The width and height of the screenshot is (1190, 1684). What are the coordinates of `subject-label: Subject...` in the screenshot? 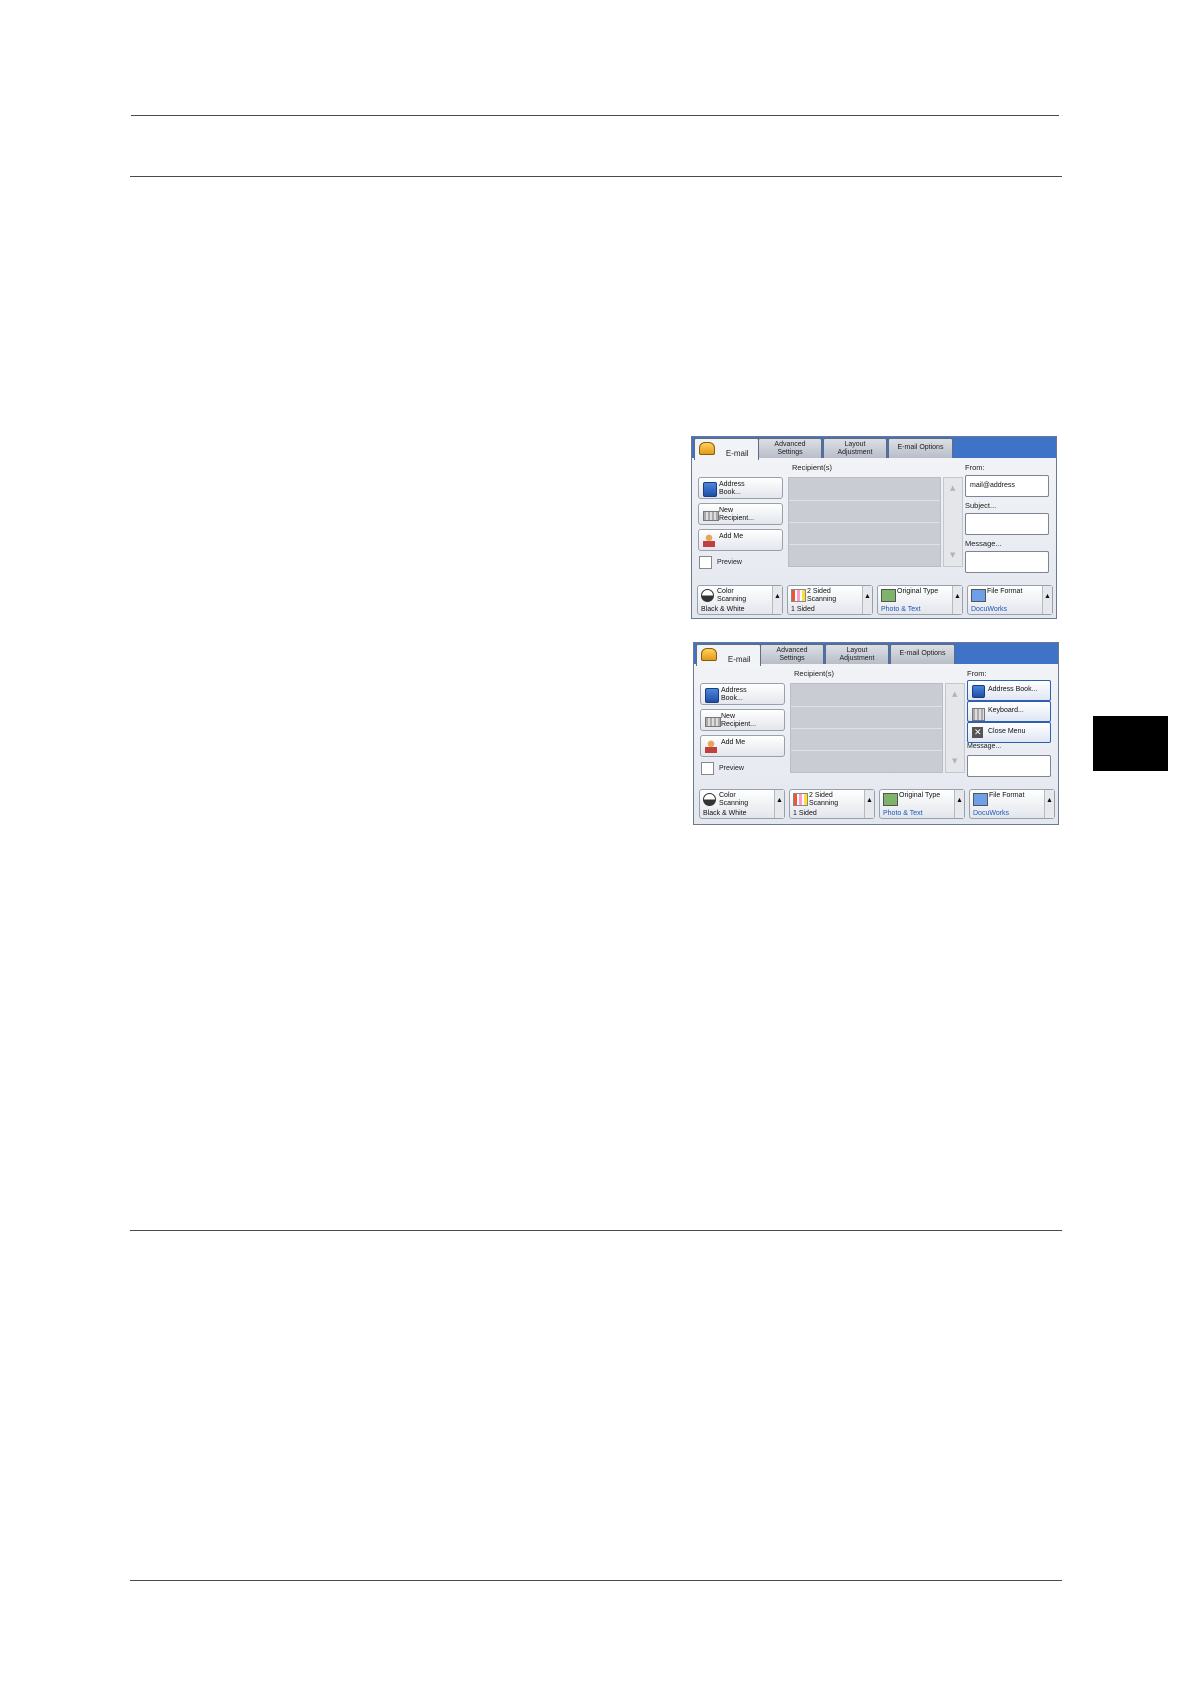 It's located at (981, 505).